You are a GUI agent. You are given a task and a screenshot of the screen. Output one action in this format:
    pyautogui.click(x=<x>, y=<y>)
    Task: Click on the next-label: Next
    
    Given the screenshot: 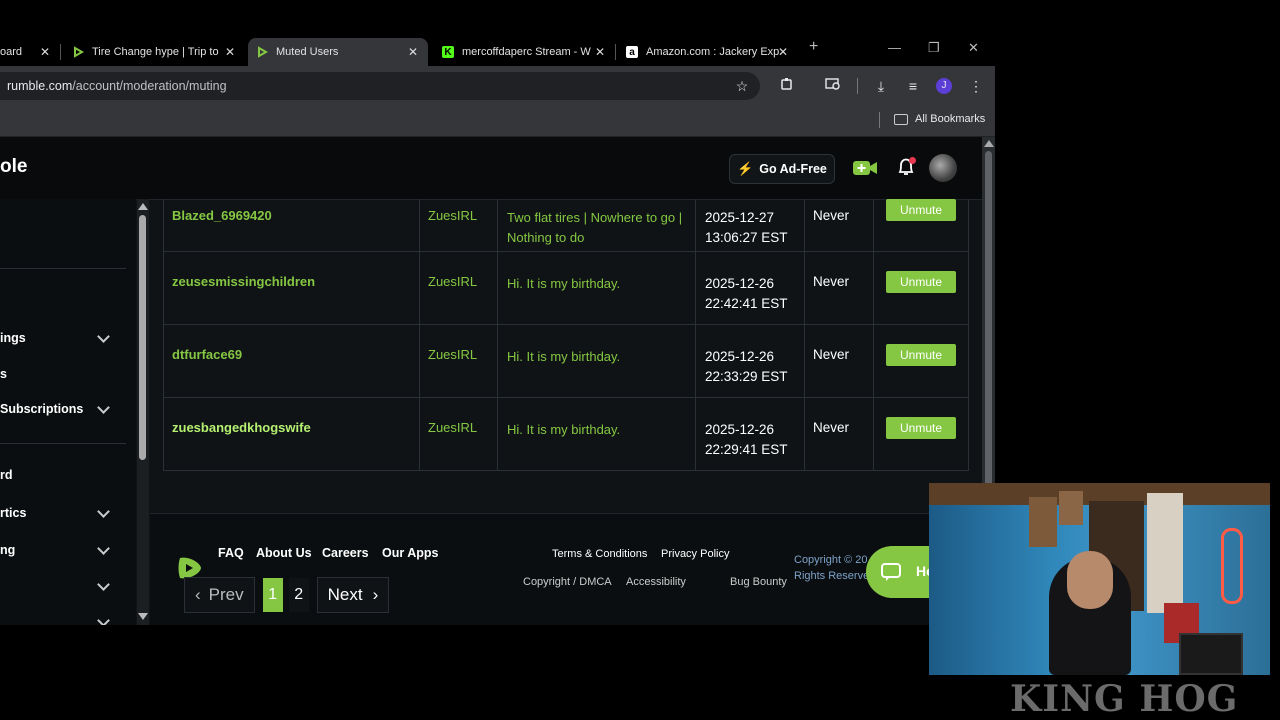 What is the action you would take?
    pyautogui.click(x=345, y=594)
    